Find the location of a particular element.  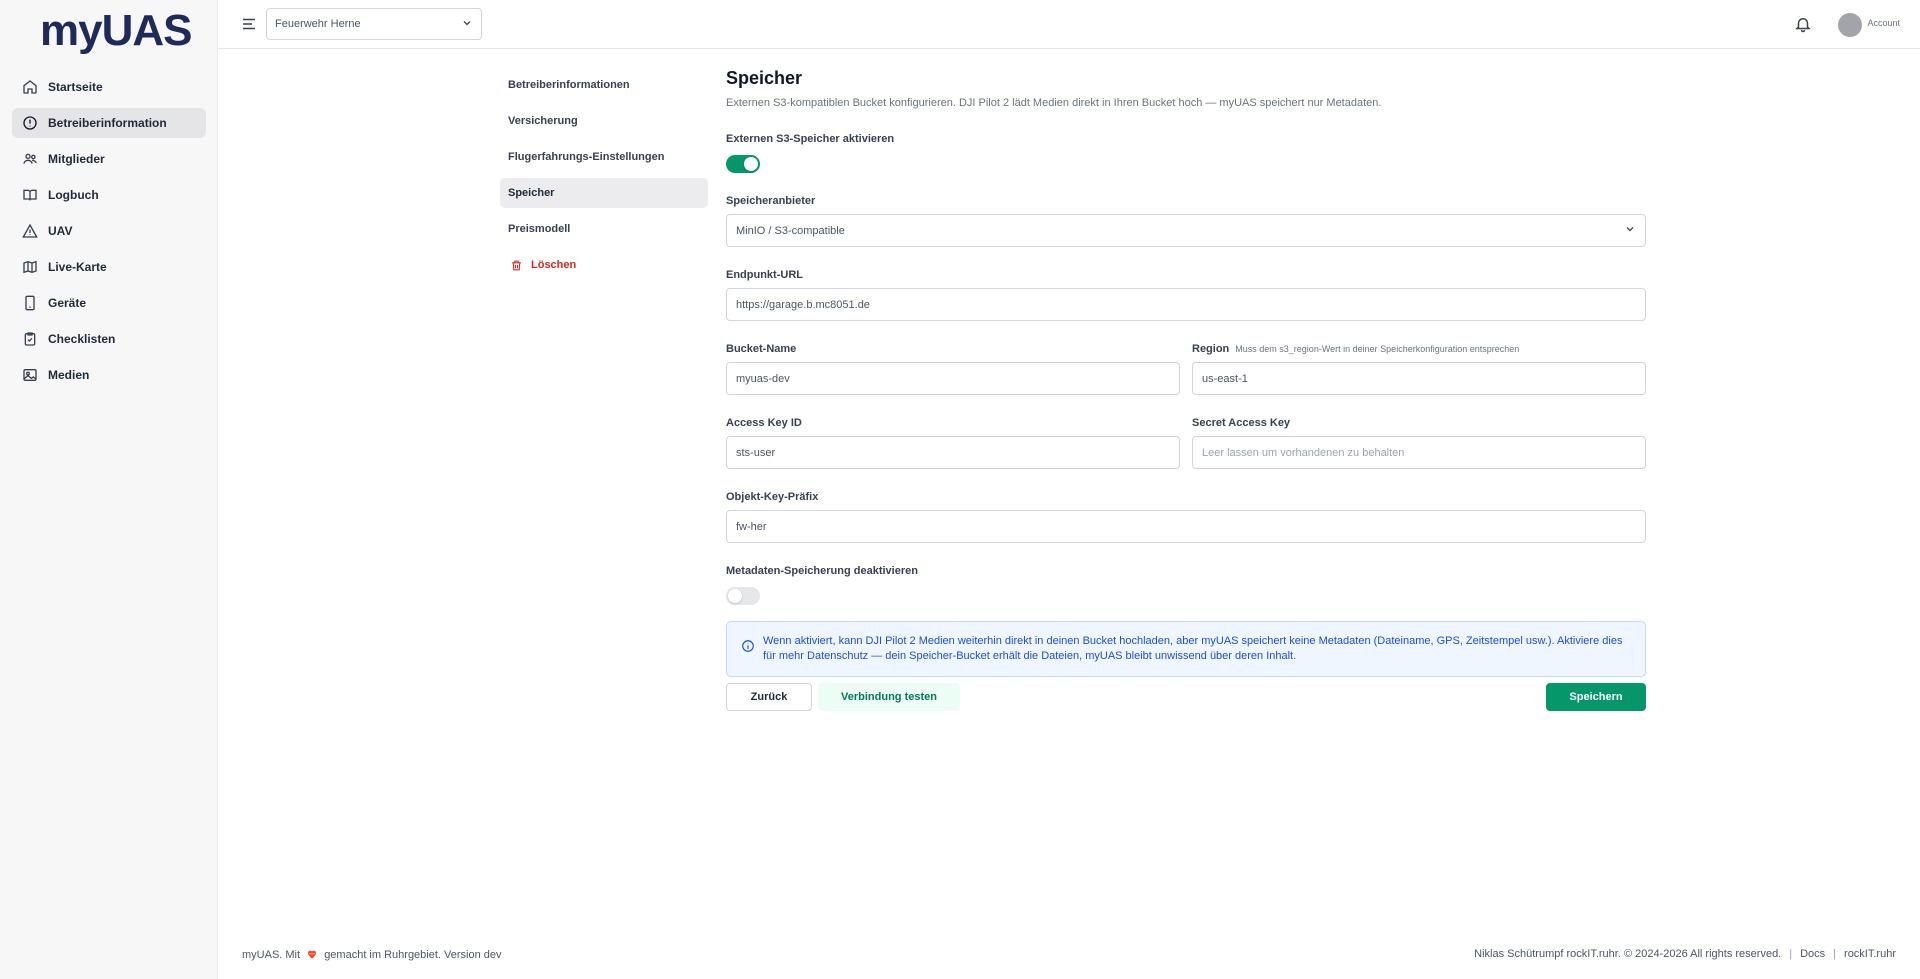

subnav-item-loeschen: Löschen is located at coordinates (604, 265).